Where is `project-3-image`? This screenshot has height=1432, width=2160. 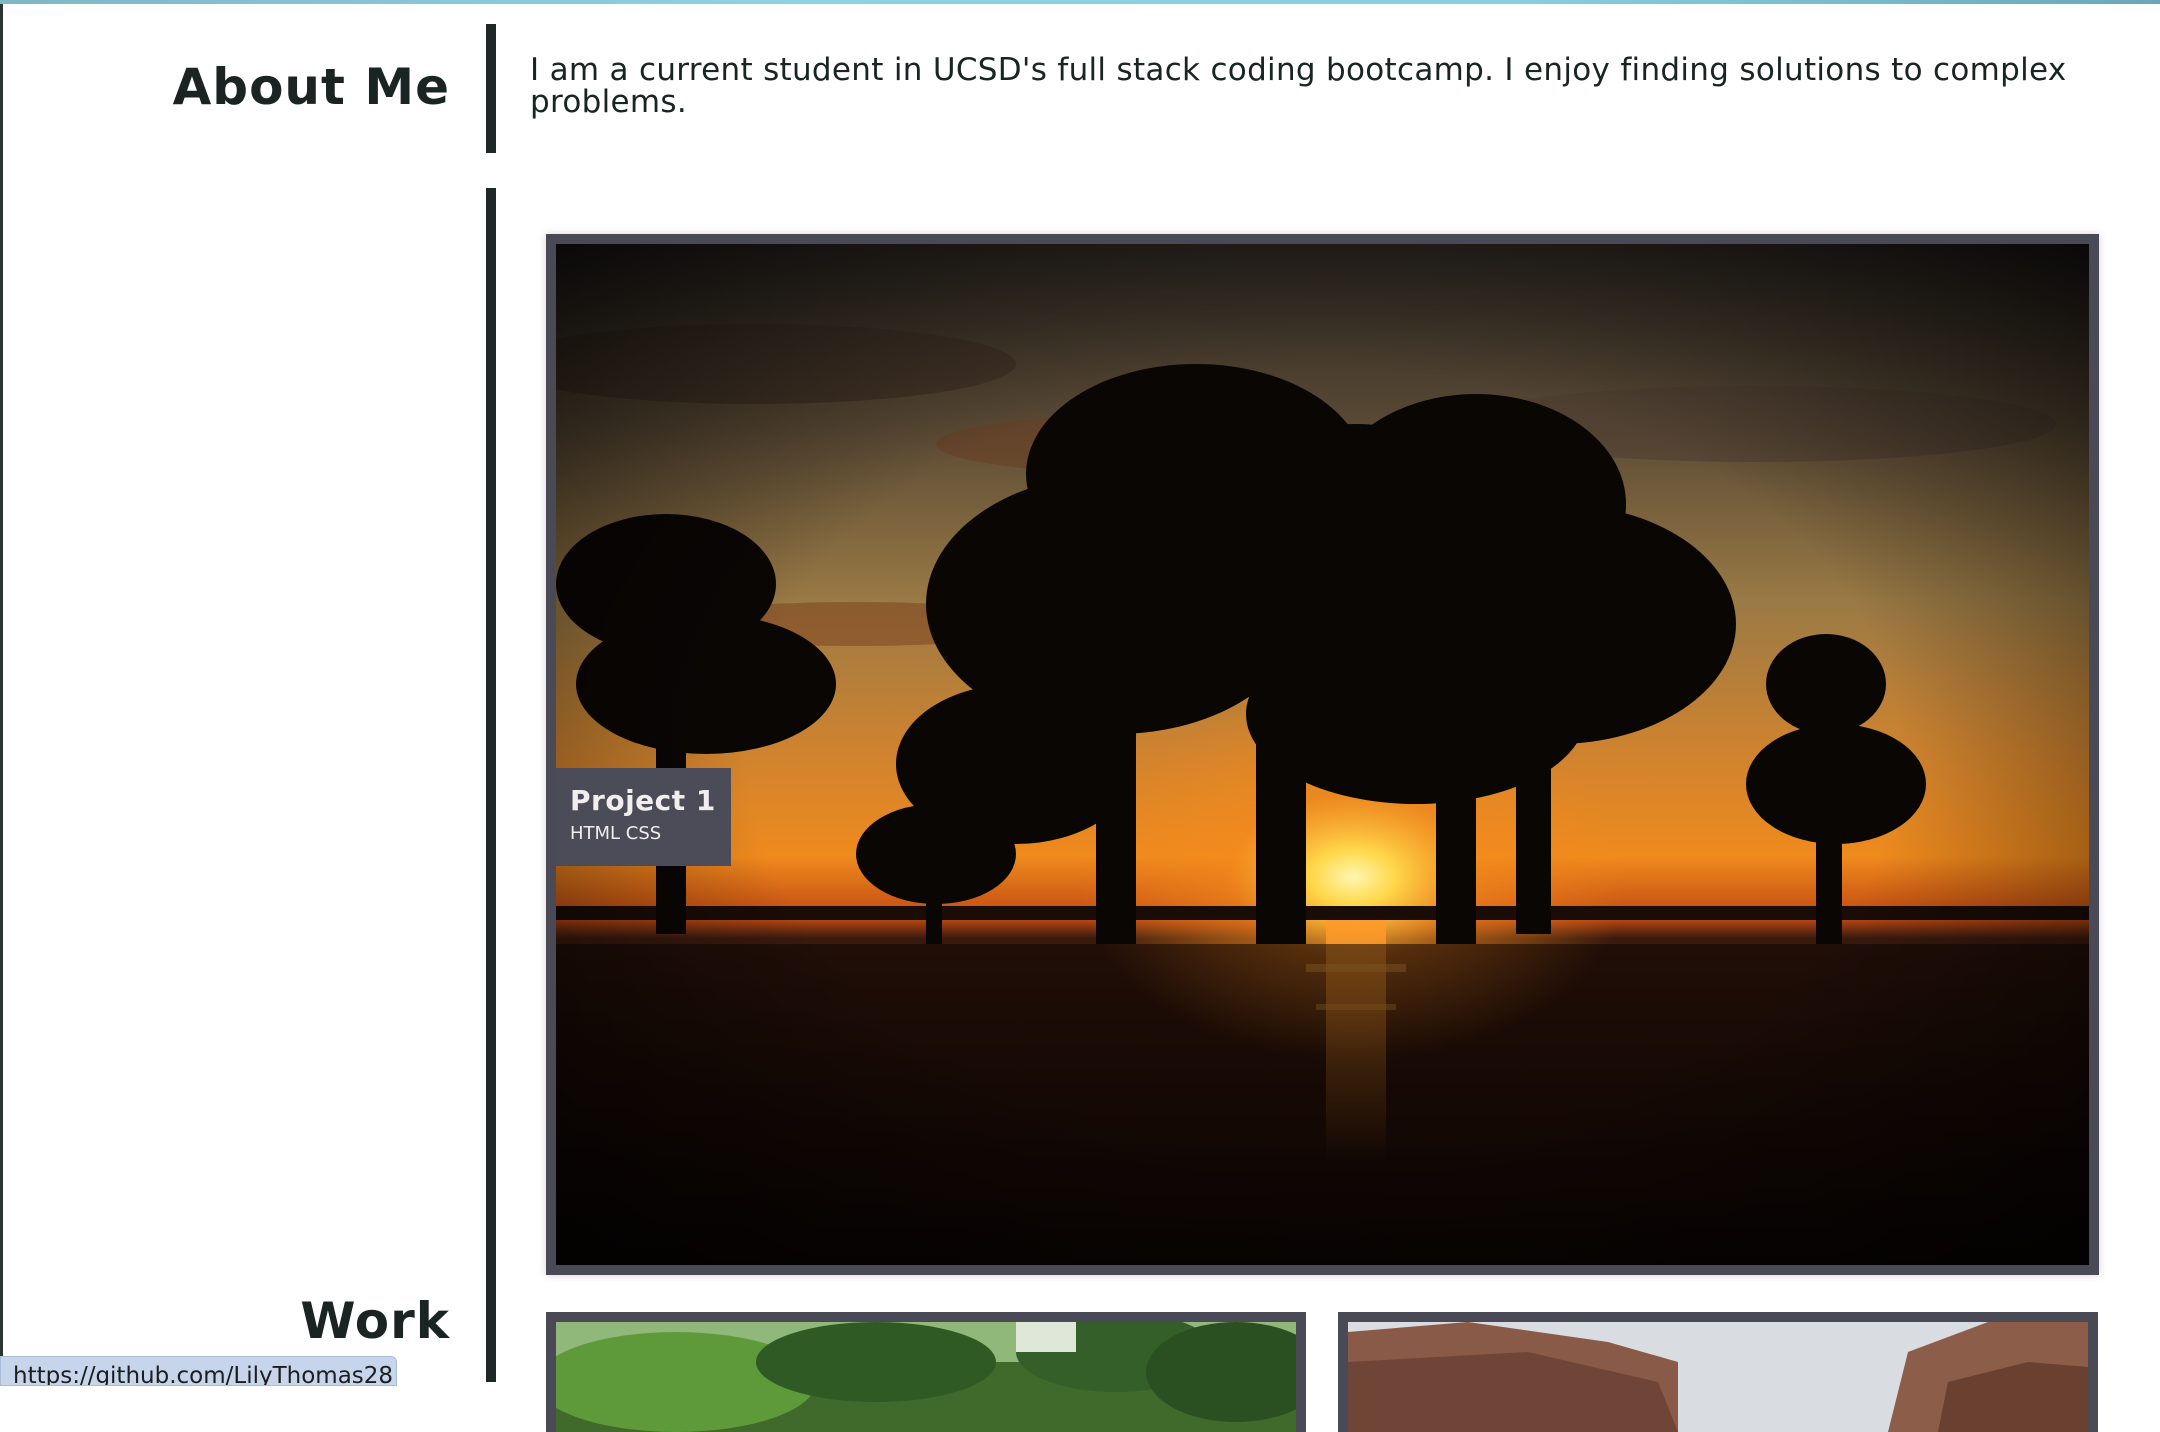
project-3-image is located at coordinates (1718, 1377).